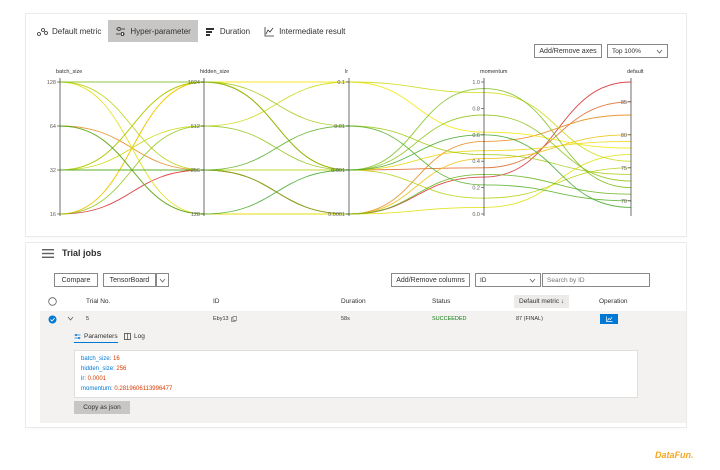 Image resolution: width=720 pixels, height=470 pixels. Describe the element at coordinates (353, 301) in the screenshot. I see `column-header-duration: Duration` at that location.